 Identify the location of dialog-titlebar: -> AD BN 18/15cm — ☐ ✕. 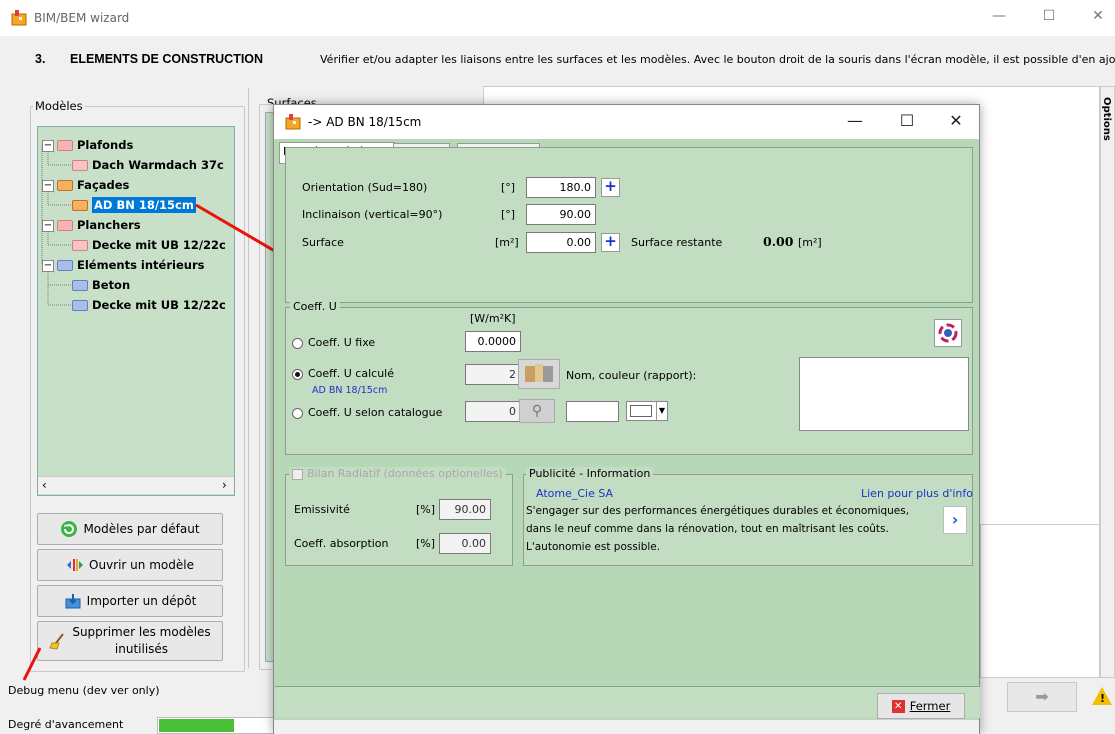
(626, 122).